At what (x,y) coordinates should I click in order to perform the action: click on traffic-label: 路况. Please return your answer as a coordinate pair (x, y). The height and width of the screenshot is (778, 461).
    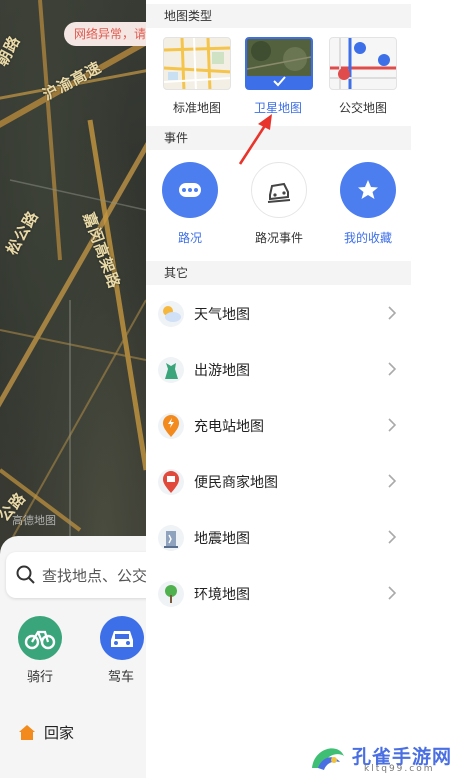
    Looking at the image, I should click on (189, 238).